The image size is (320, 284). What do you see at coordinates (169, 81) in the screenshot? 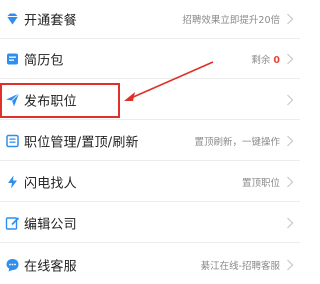
I see `annotation-arrow` at bounding box center [169, 81].